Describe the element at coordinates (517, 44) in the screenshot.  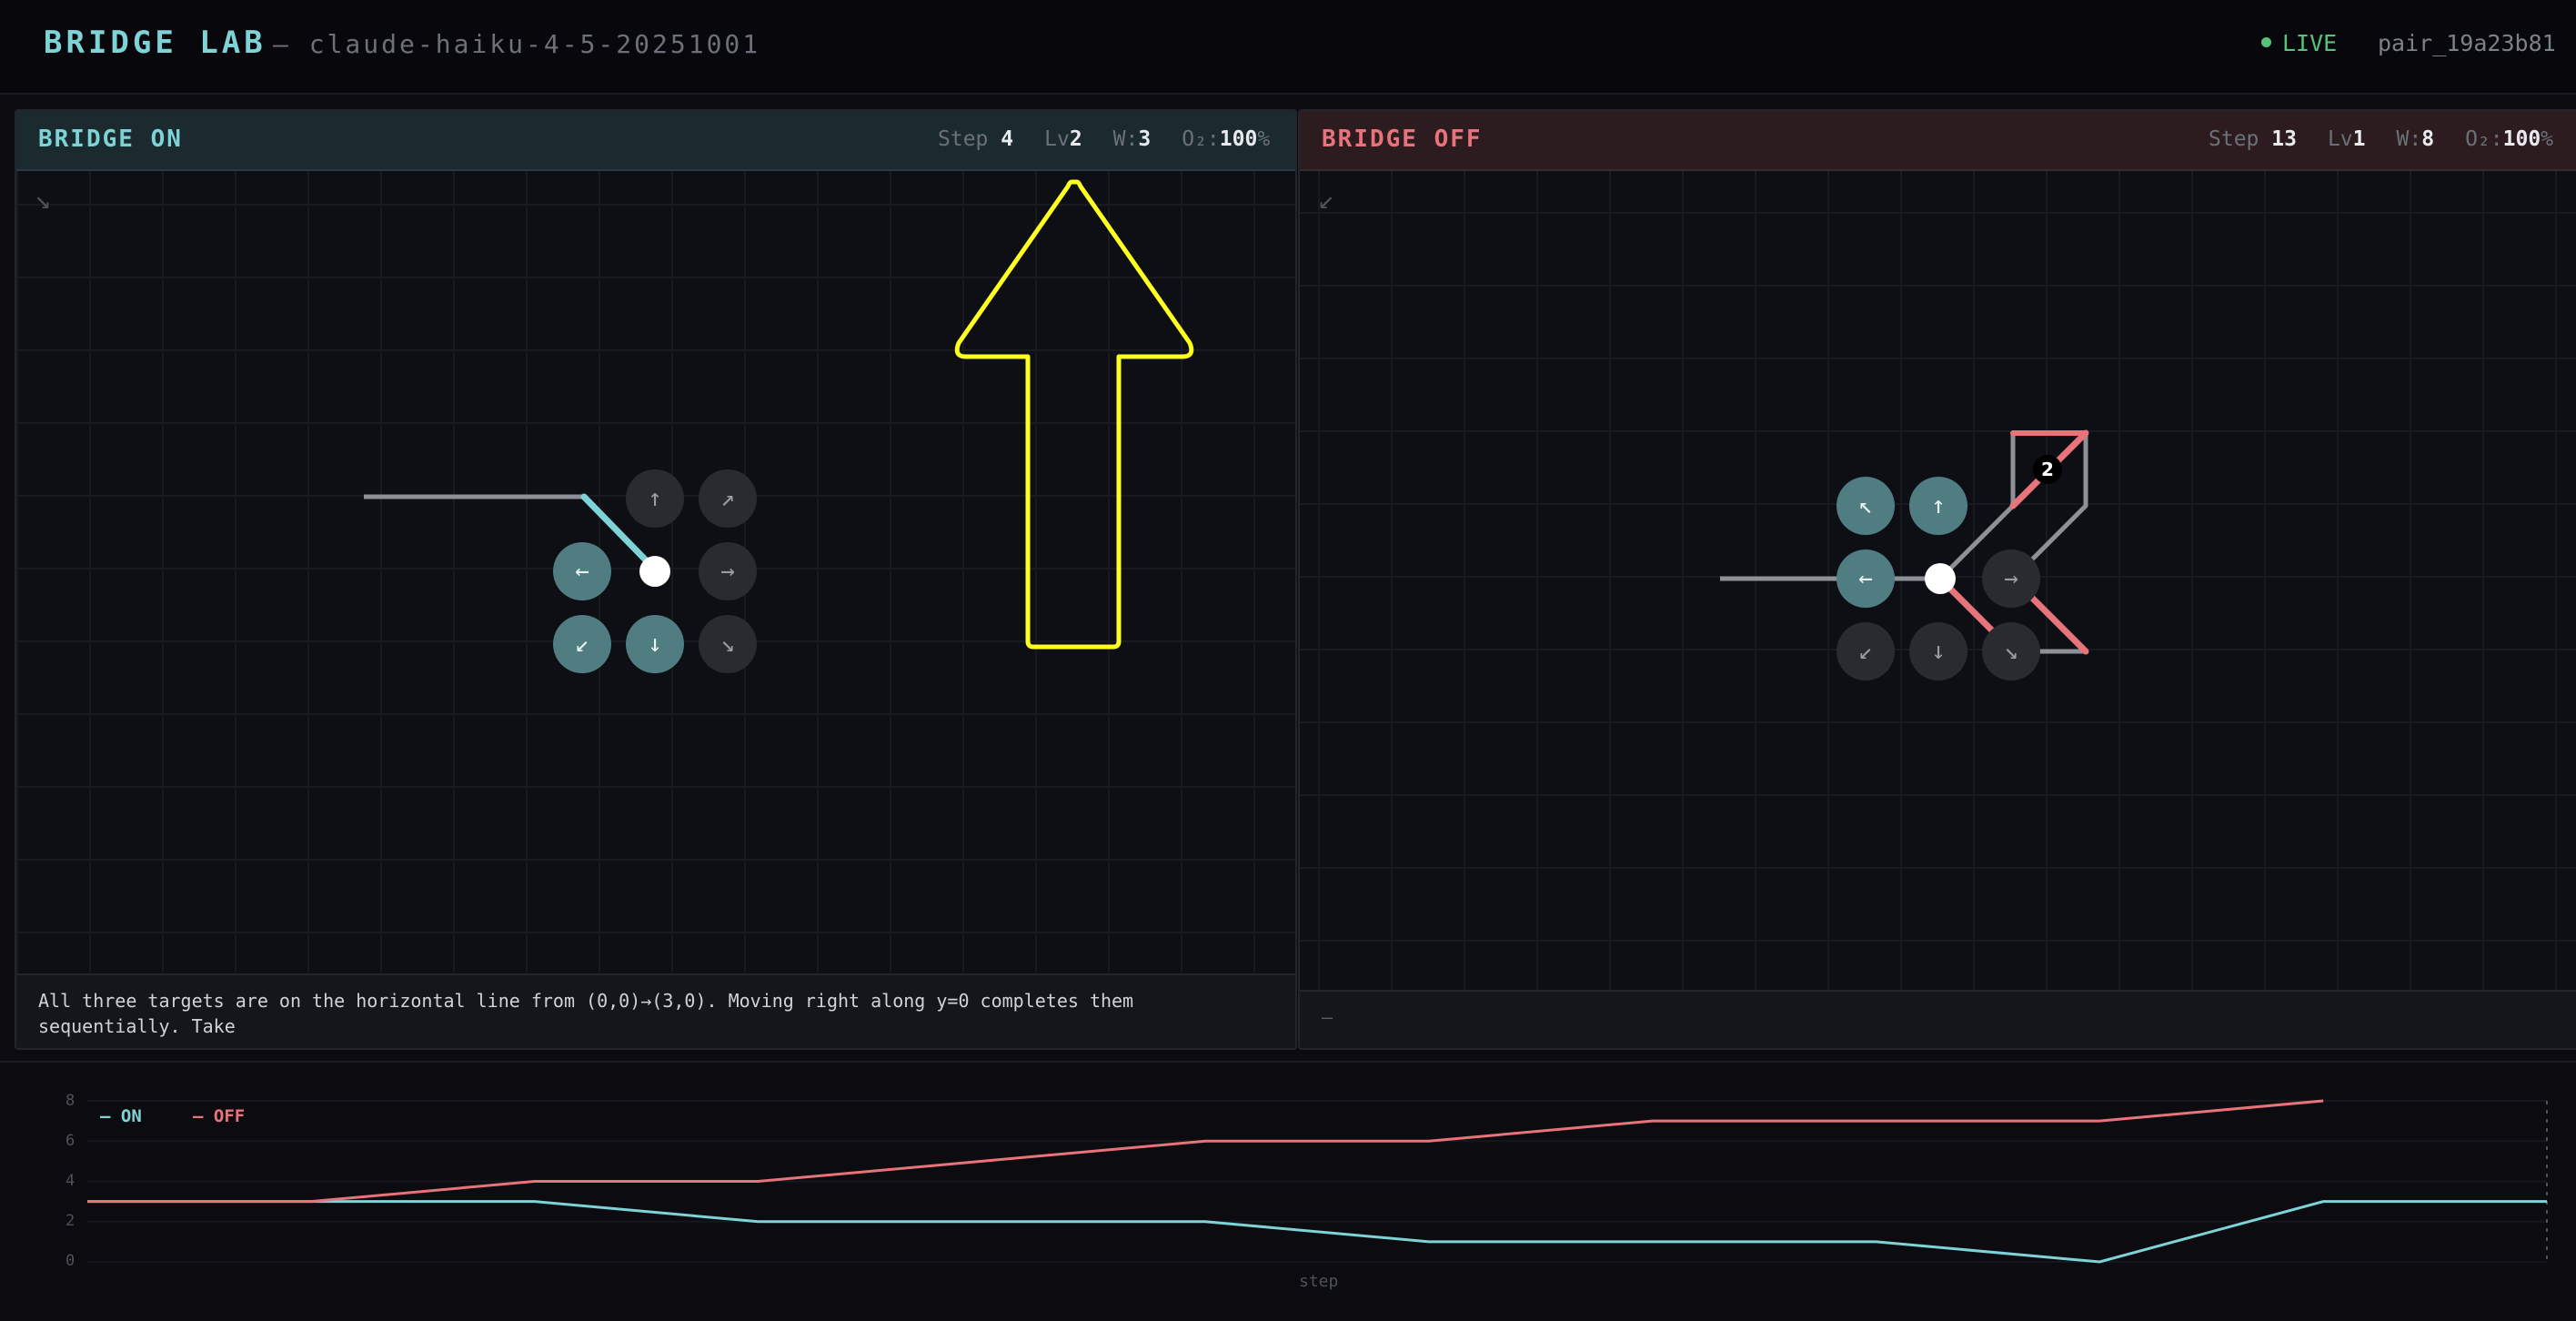
I see `model-name: — claude-haiku-4-5-20251001` at that location.